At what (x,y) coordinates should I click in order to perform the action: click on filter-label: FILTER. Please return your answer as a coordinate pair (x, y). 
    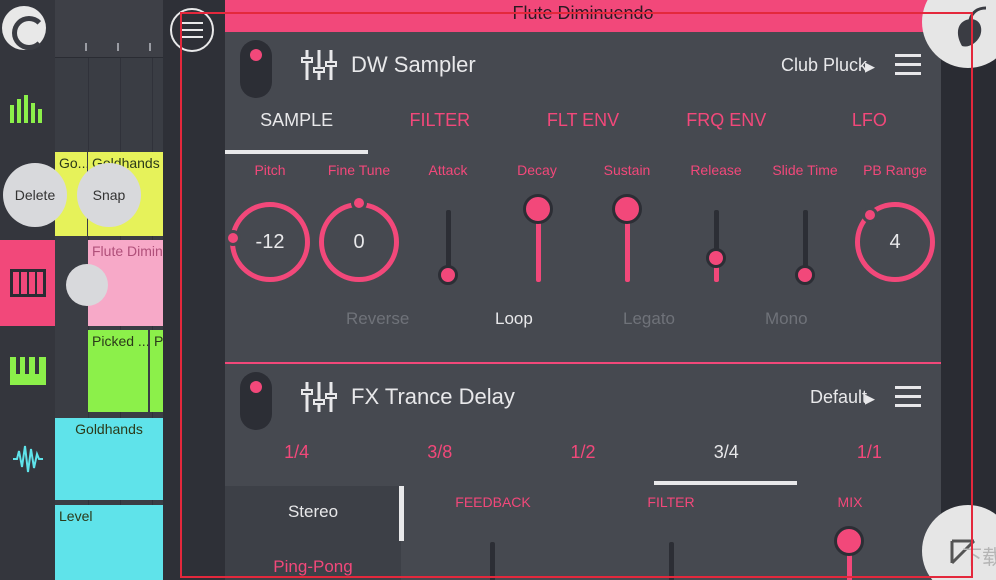
    Looking at the image, I should click on (671, 502).